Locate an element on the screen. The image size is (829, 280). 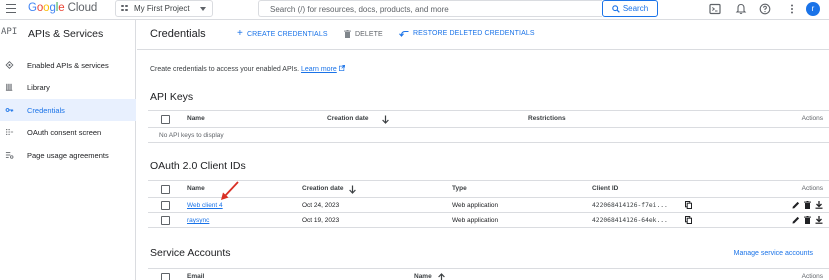
column-header: Type is located at coordinates (459, 188).